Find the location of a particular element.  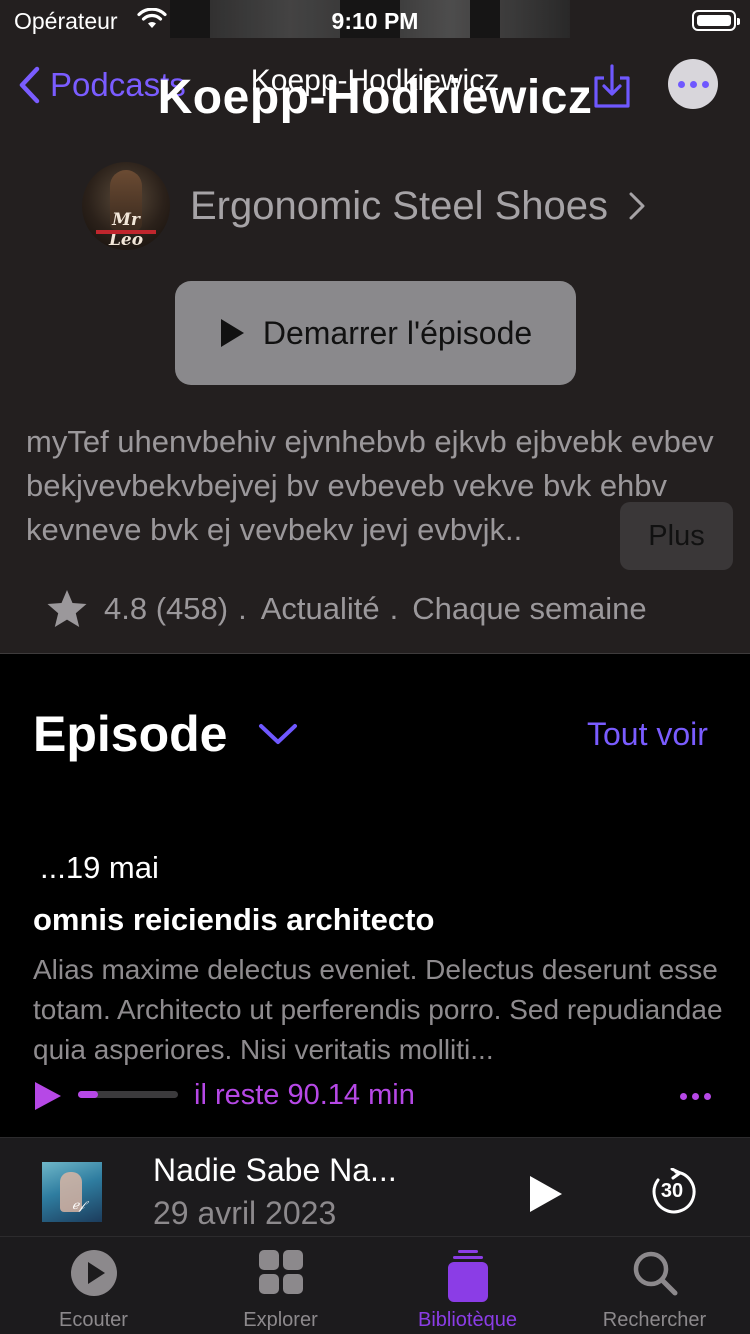

tab-label: Bibliotèque is located at coordinates (467, 1320).